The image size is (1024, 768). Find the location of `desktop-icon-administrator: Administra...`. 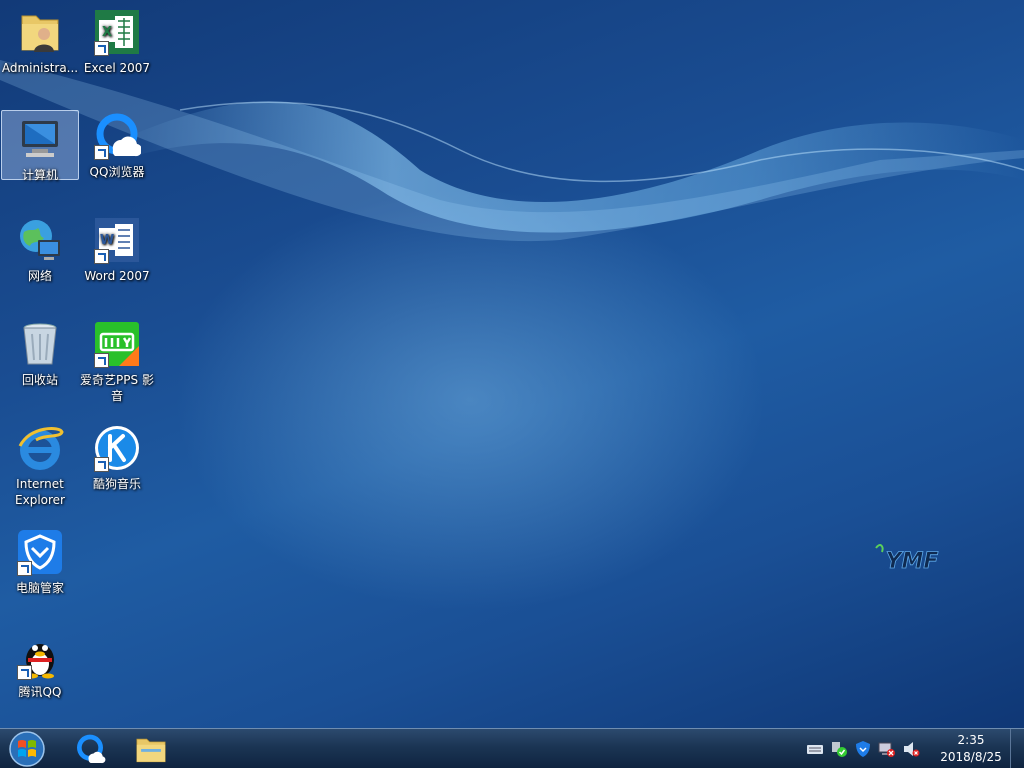

desktop-icon-administrator: Administra... is located at coordinates (40, 40).